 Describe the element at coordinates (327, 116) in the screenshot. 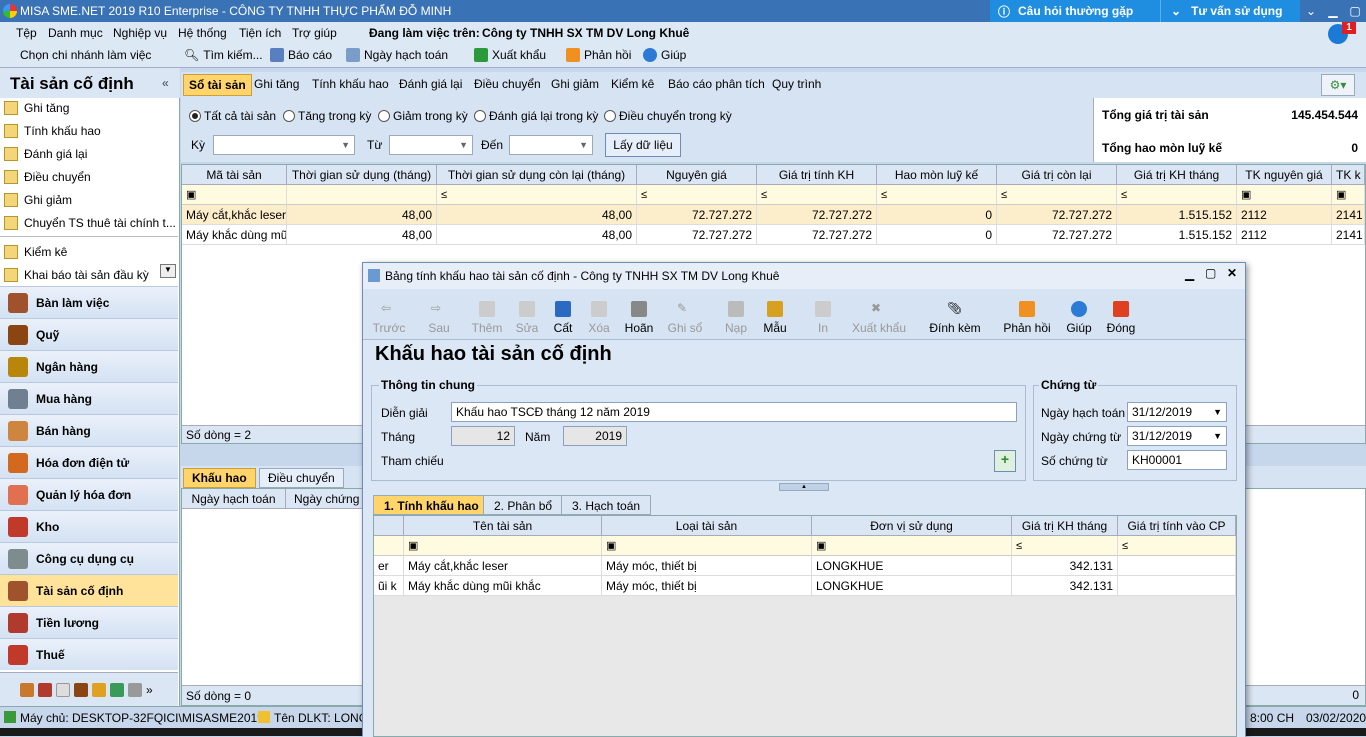

I see `radio-increase: Tăng trong kỳ` at that location.